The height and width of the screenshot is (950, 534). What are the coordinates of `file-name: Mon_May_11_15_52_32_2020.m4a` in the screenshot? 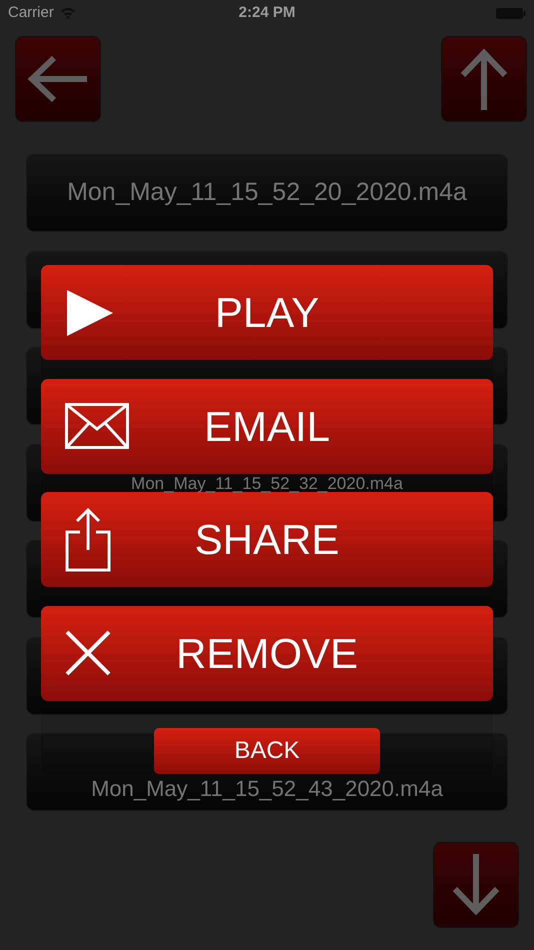 It's located at (267, 483).